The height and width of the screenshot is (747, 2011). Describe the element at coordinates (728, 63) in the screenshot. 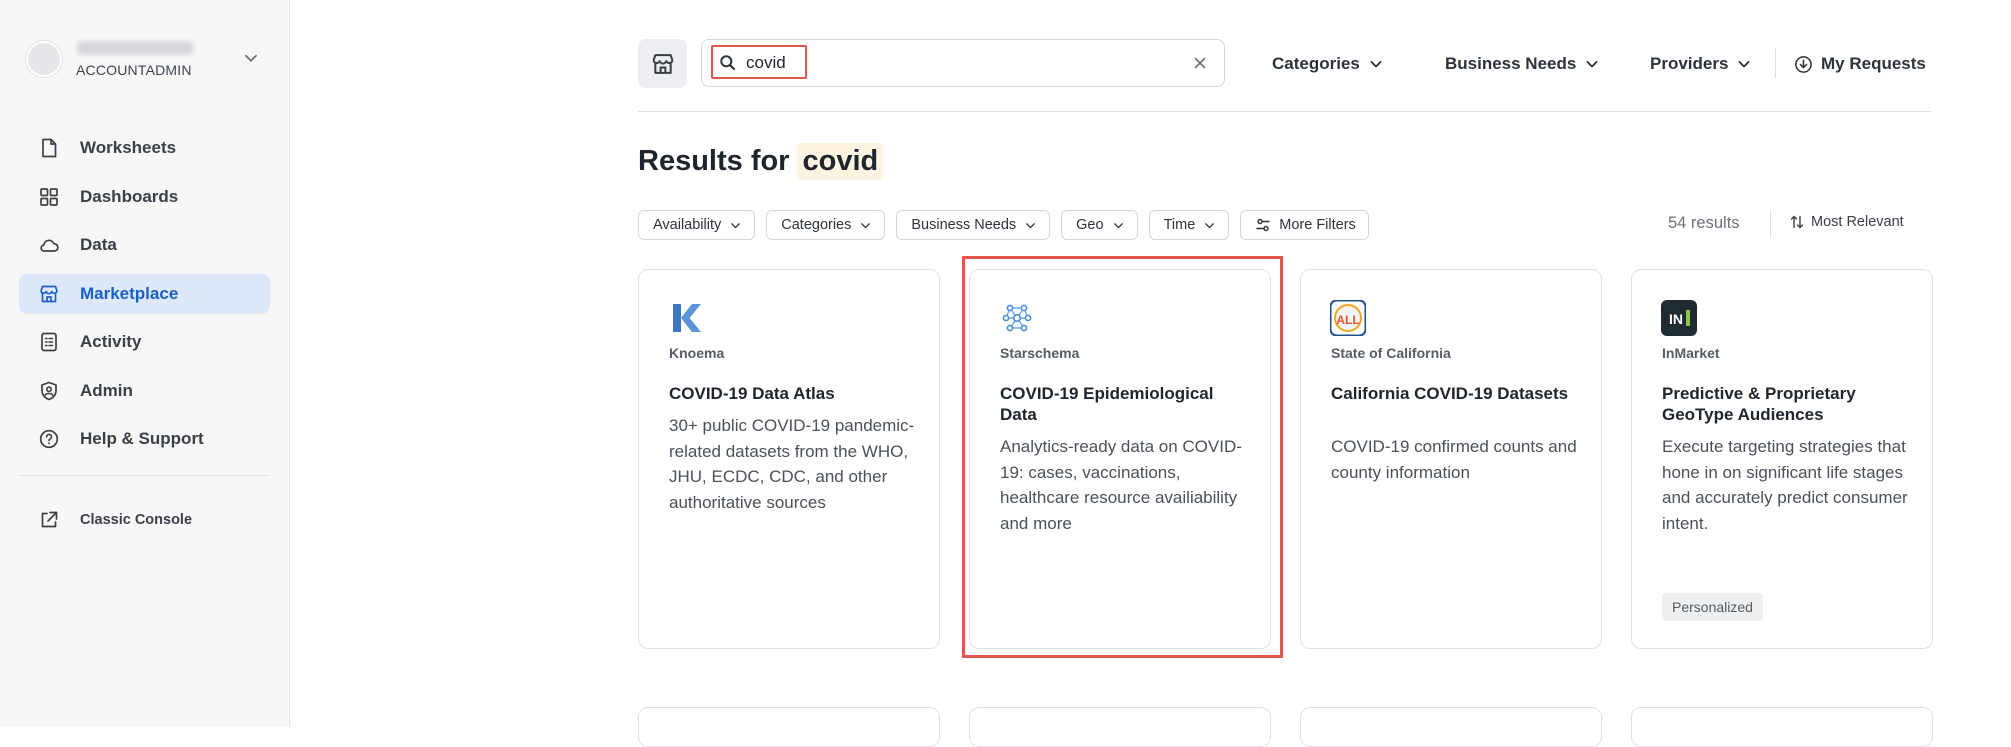

I see `search-icon` at that location.